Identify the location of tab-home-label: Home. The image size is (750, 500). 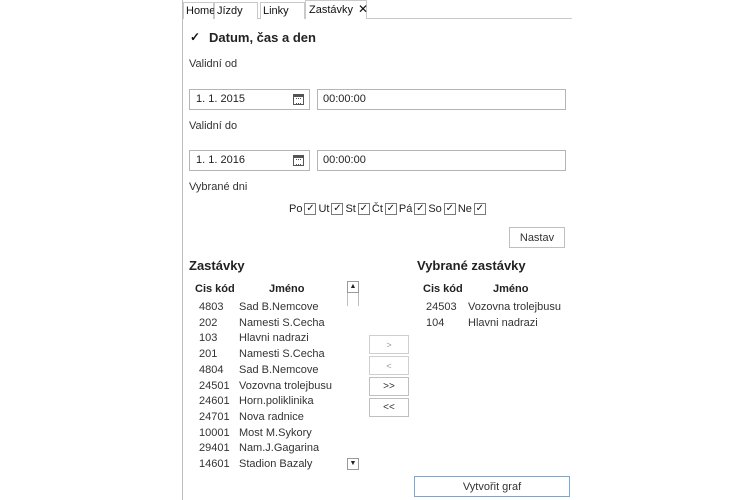
(201, 11).